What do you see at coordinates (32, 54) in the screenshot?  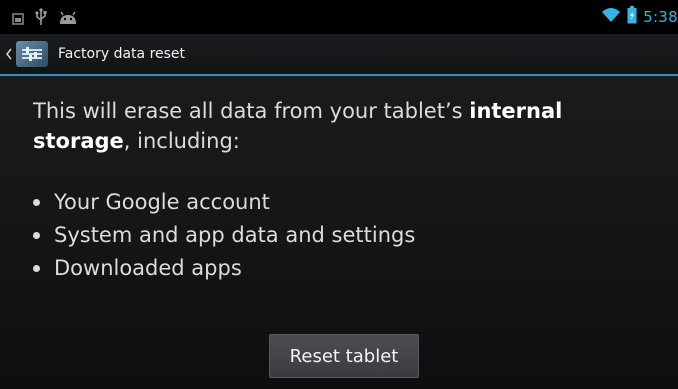 I see `settings-app-icon` at bounding box center [32, 54].